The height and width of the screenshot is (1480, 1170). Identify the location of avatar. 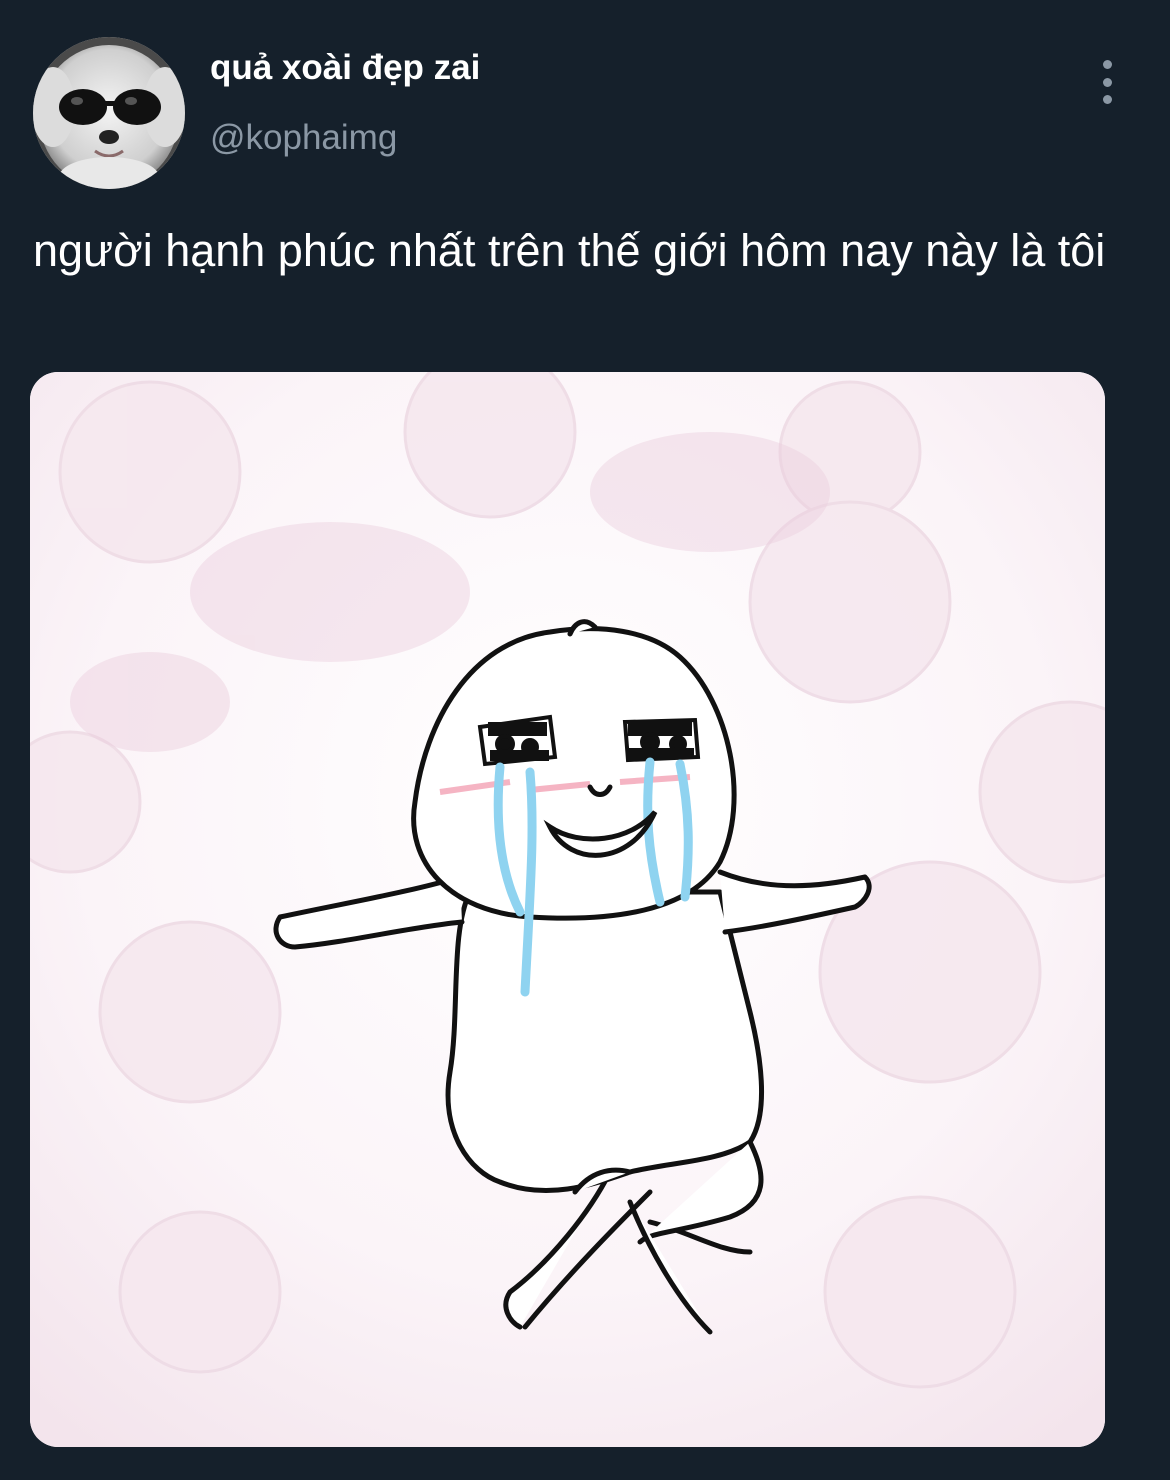
(109, 113).